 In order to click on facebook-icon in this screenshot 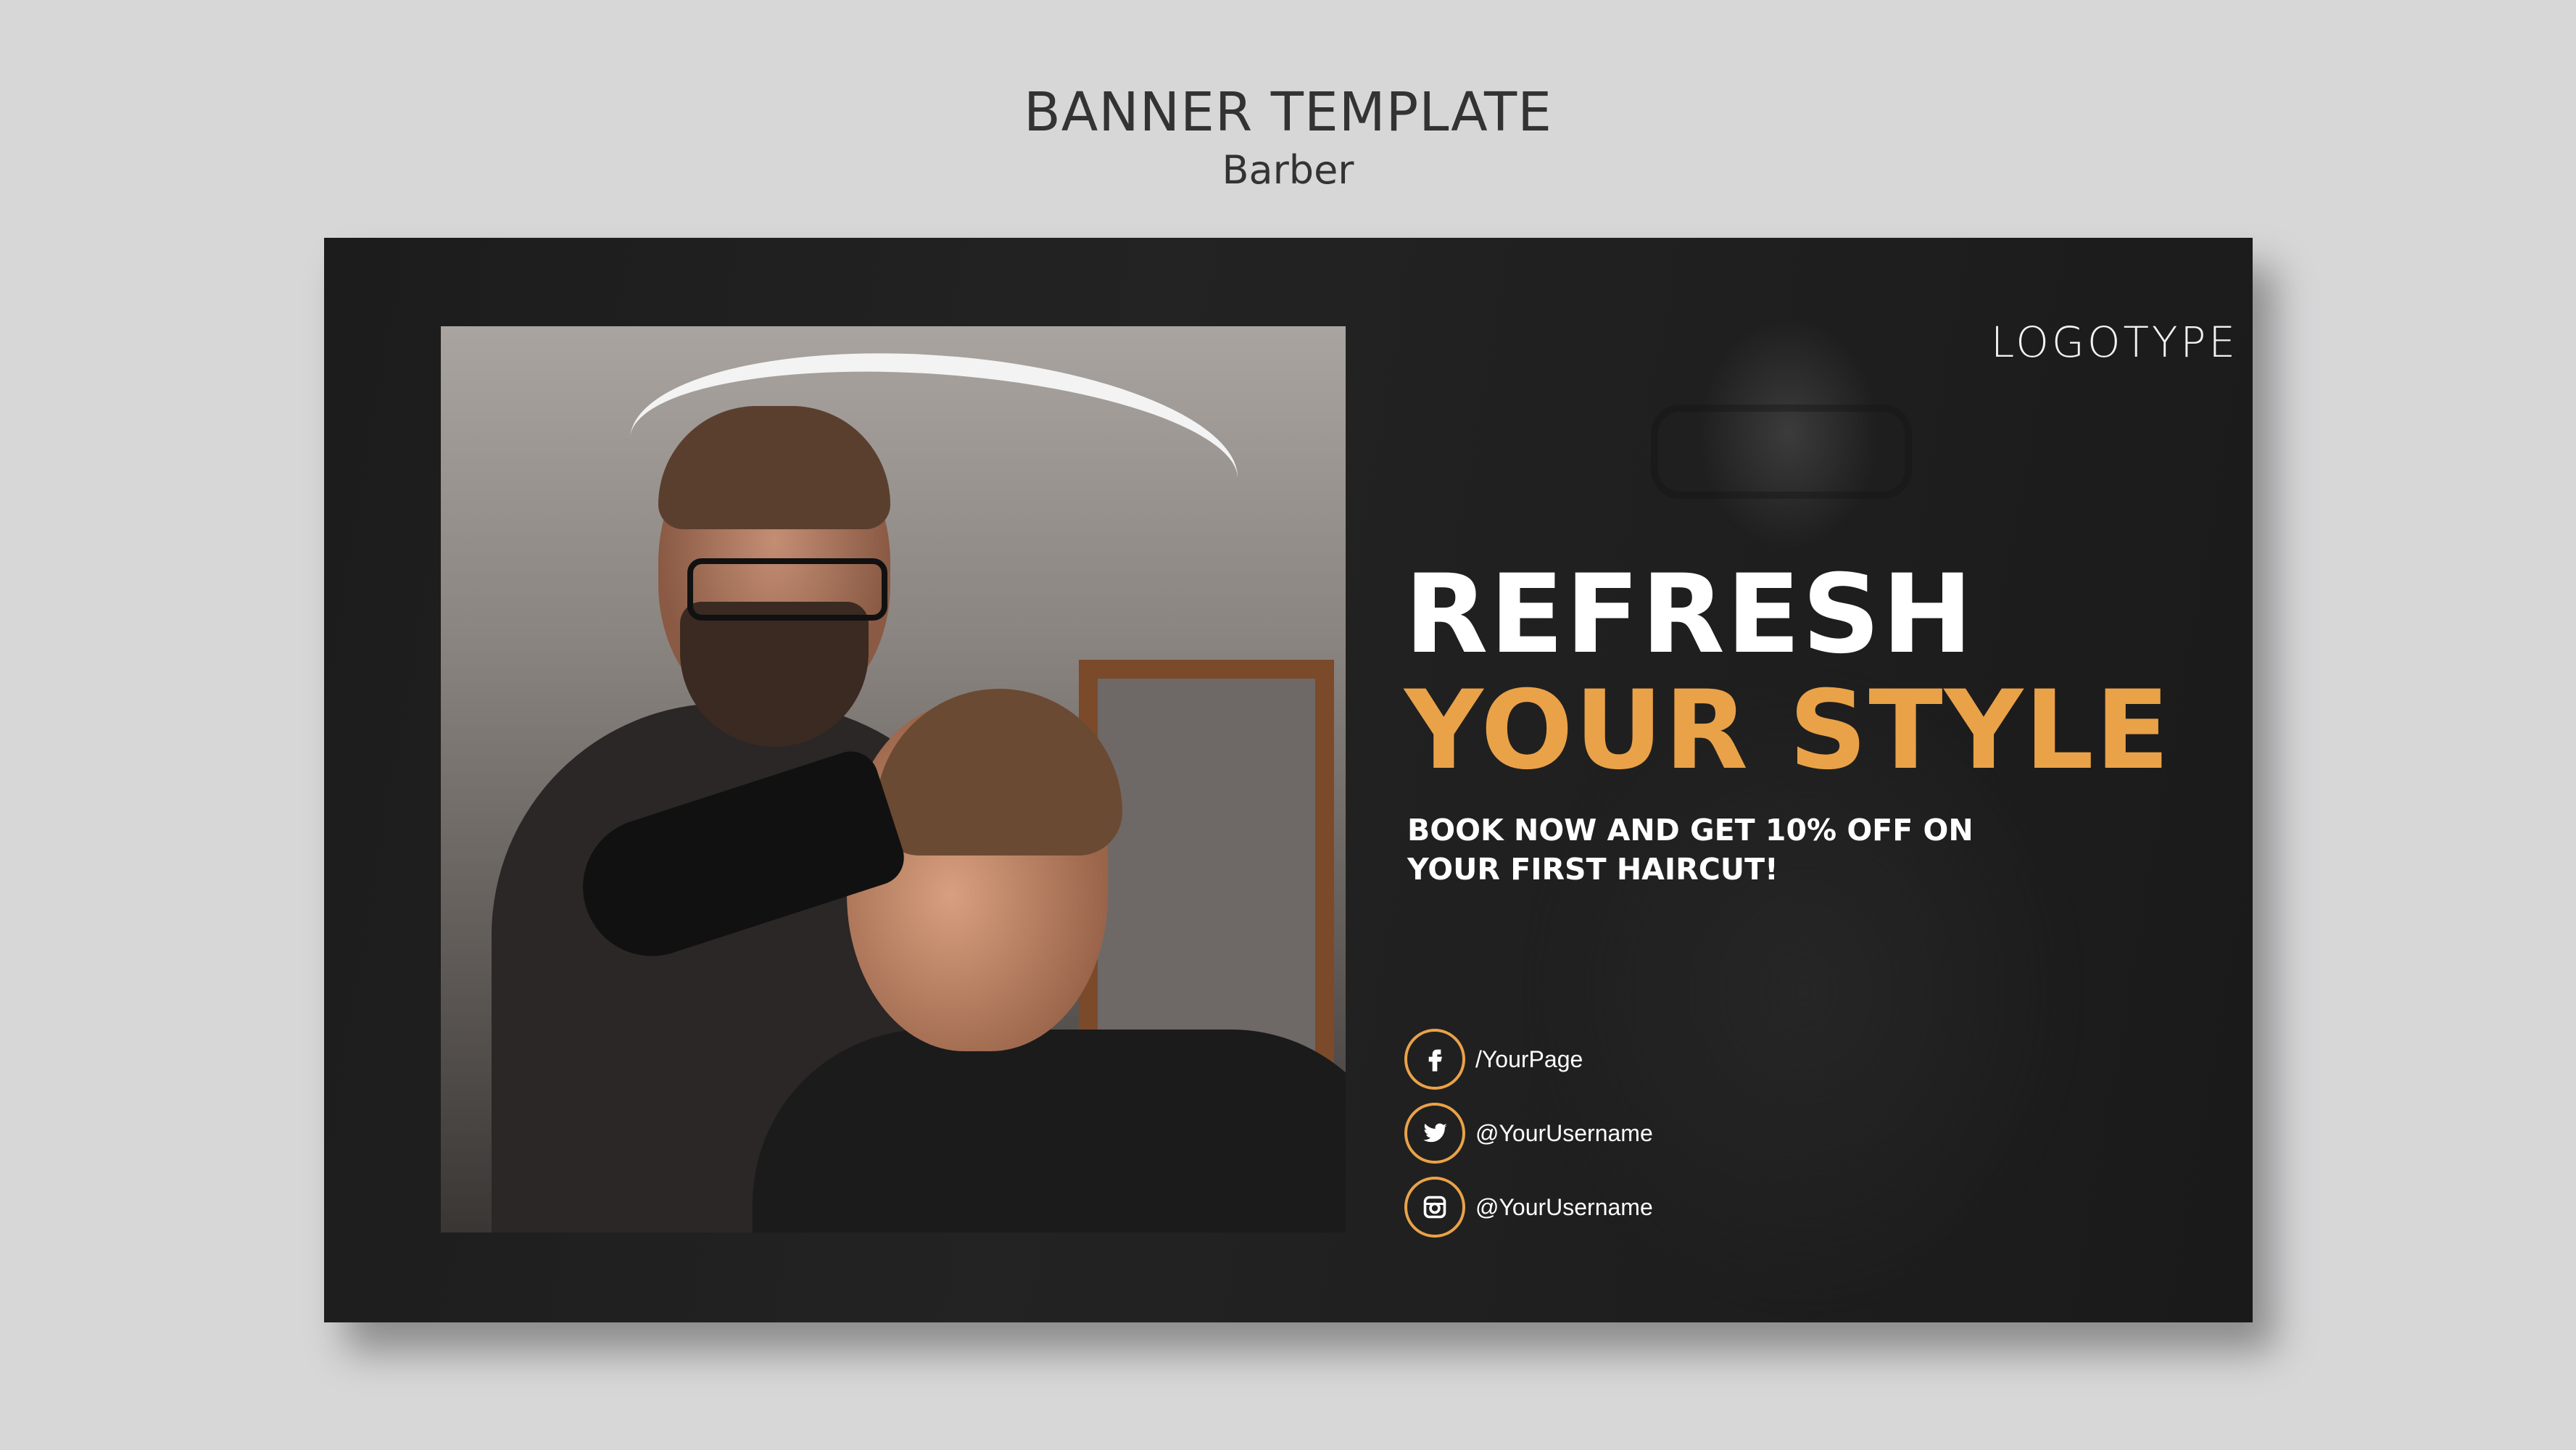, I will do `click(1435, 1059)`.